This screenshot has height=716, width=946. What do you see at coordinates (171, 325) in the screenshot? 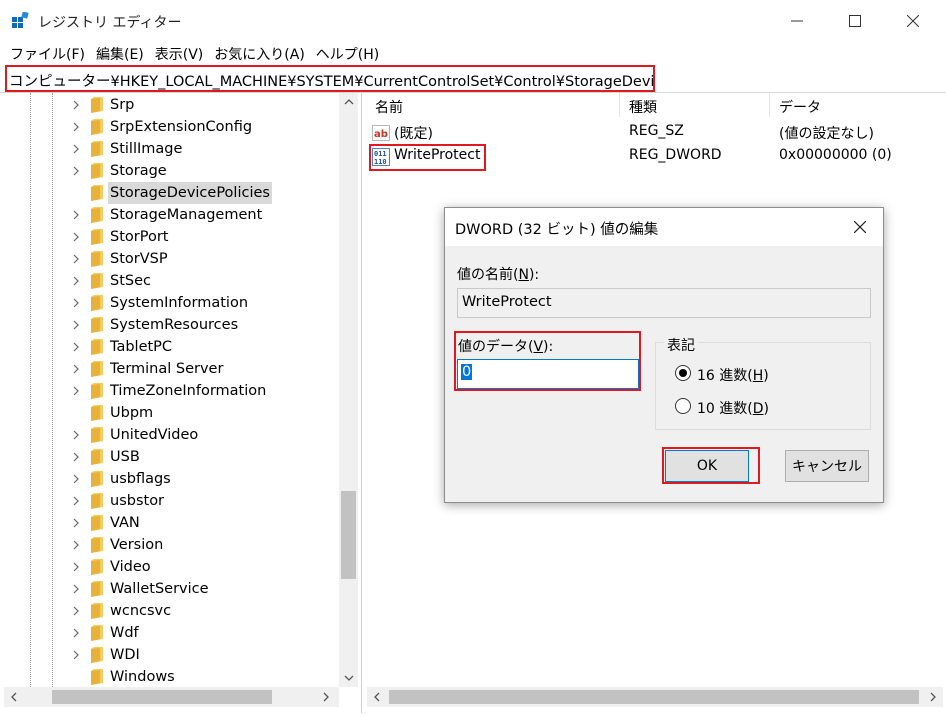
I see `tree-item: SystemResources` at bounding box center [171, 325].